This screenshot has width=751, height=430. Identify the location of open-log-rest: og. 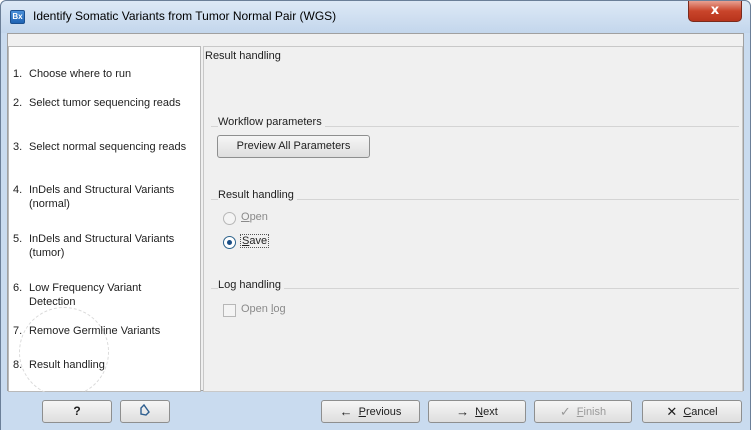
(279, 309).